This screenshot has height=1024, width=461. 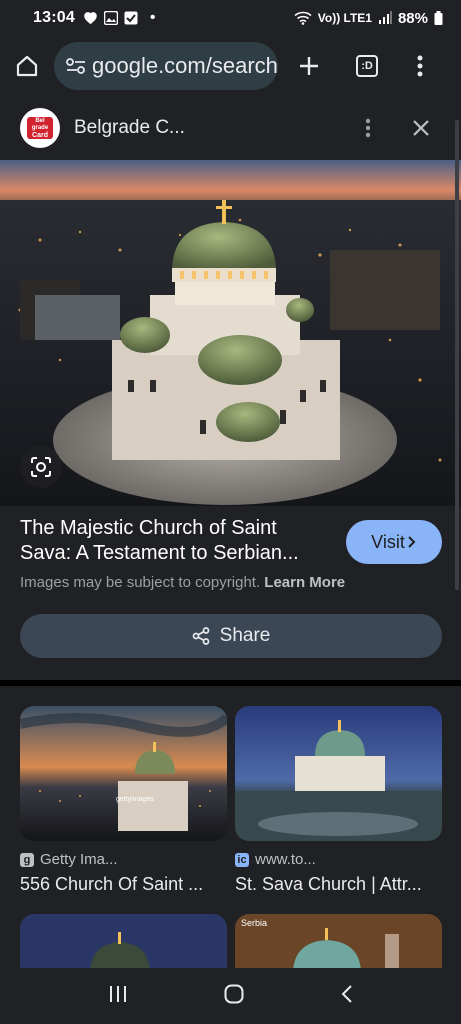 I want to click on heart-icon, so click(x=90, y=18).